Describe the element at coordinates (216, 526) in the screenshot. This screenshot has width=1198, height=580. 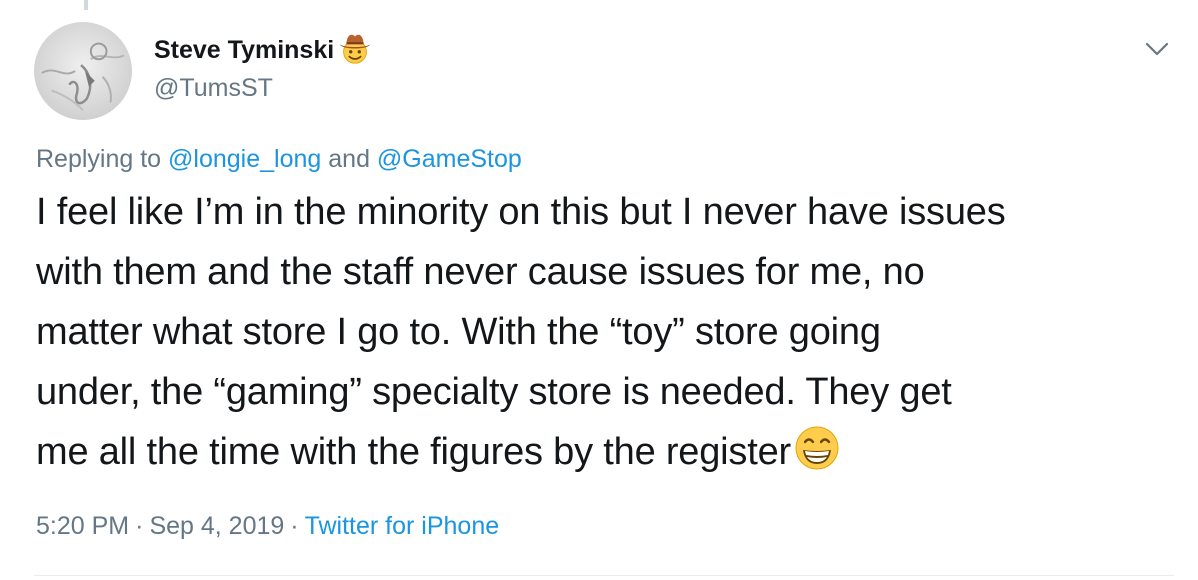
I see `tweet-date: Sep 4, 2019` at that location.